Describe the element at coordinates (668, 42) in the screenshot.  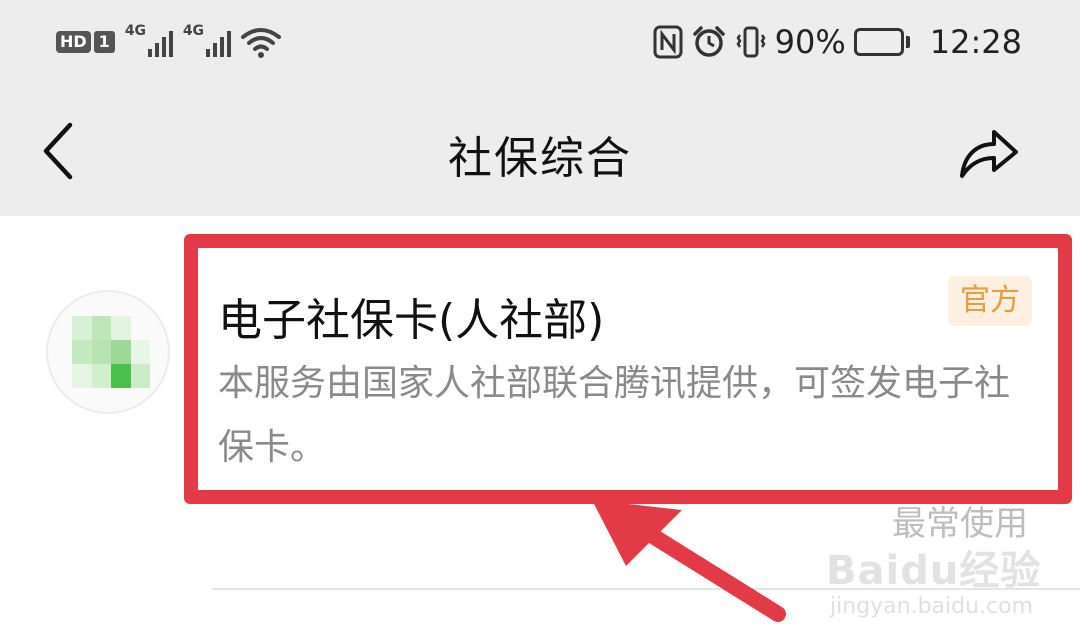
I see `nfc-icon` at that location.